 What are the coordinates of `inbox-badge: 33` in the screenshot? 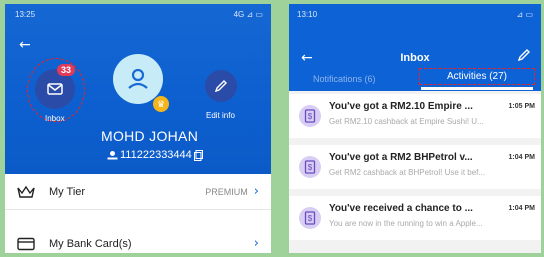 It's located at (66, 70).